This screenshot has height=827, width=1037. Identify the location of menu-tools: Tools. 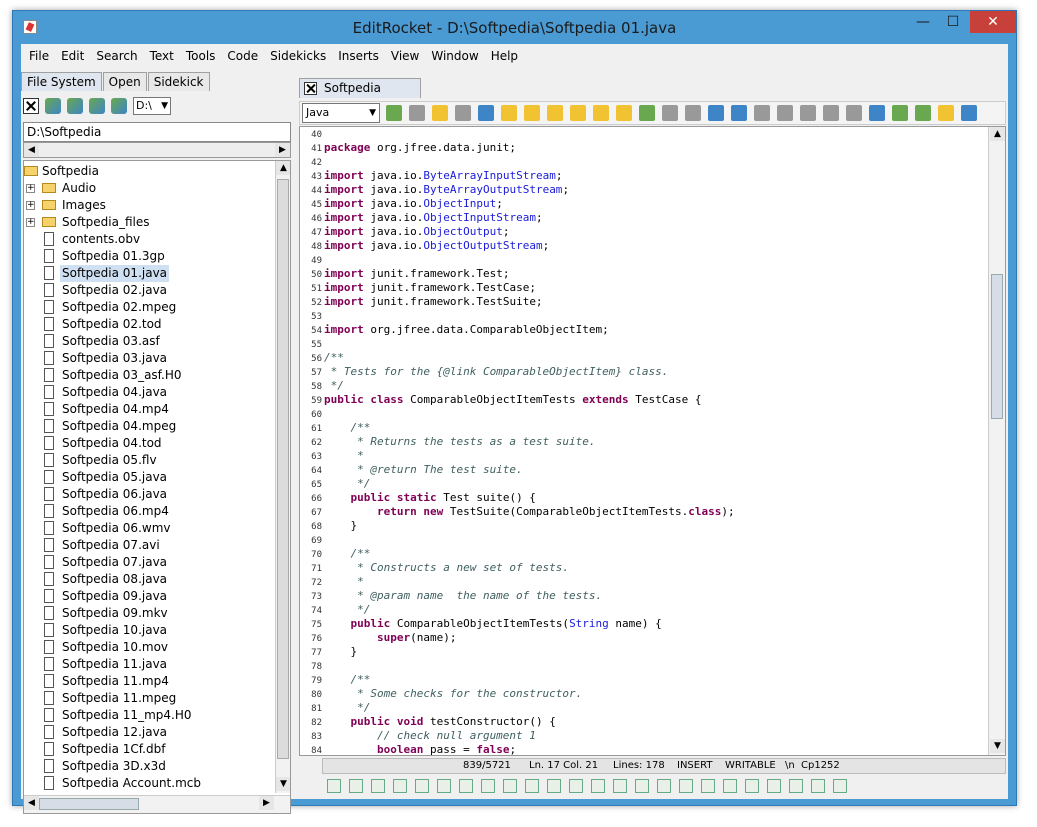
(201, 56).